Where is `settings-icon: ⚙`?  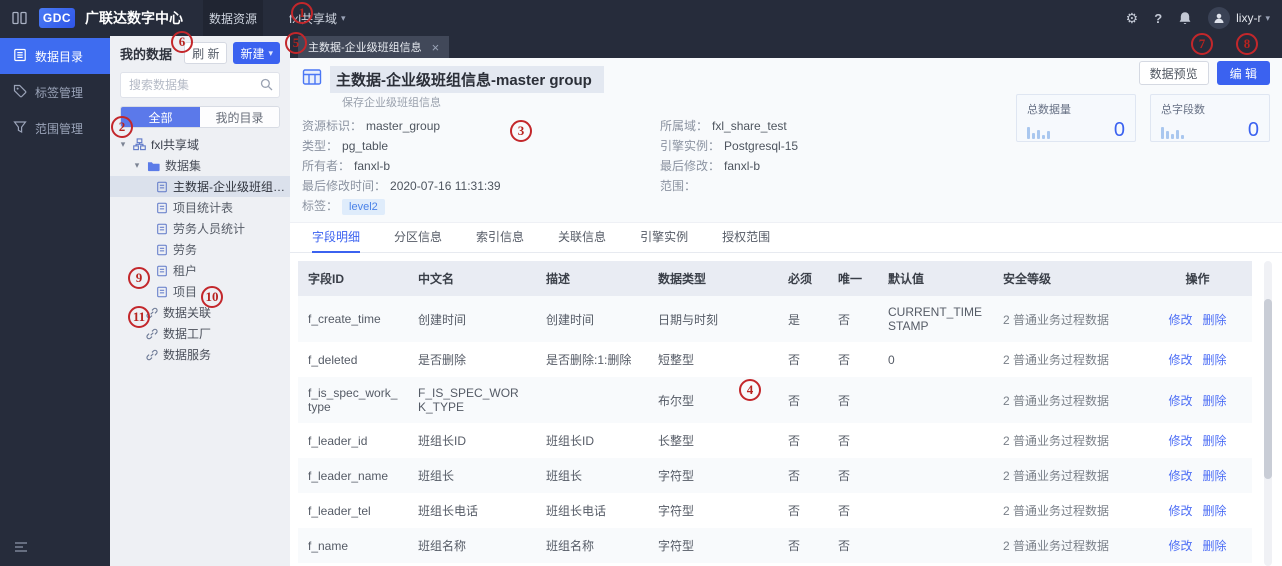
settings-icon: ⚙ is located at coordinates (1132, 18).